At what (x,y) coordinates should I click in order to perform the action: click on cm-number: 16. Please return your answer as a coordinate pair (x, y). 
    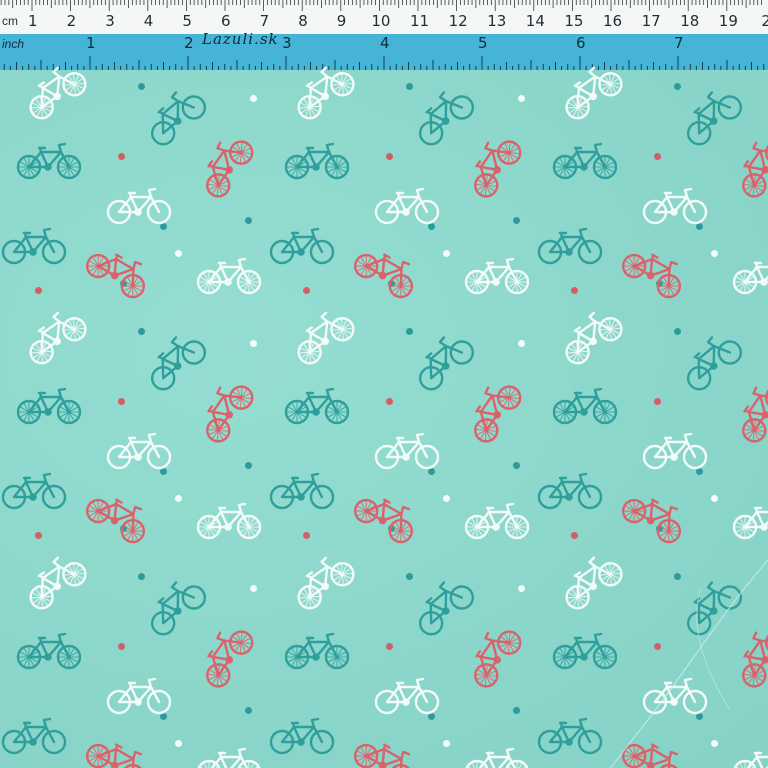
    Looking at the image, I should click on (613, 21).